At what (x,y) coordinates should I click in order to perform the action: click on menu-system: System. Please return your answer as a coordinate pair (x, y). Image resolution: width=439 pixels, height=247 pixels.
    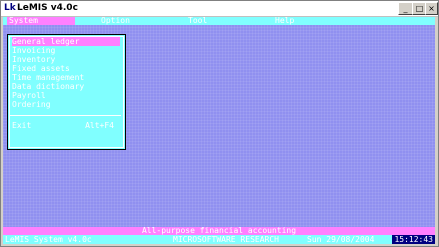
    Looking at the image, I should click on (41, 21).